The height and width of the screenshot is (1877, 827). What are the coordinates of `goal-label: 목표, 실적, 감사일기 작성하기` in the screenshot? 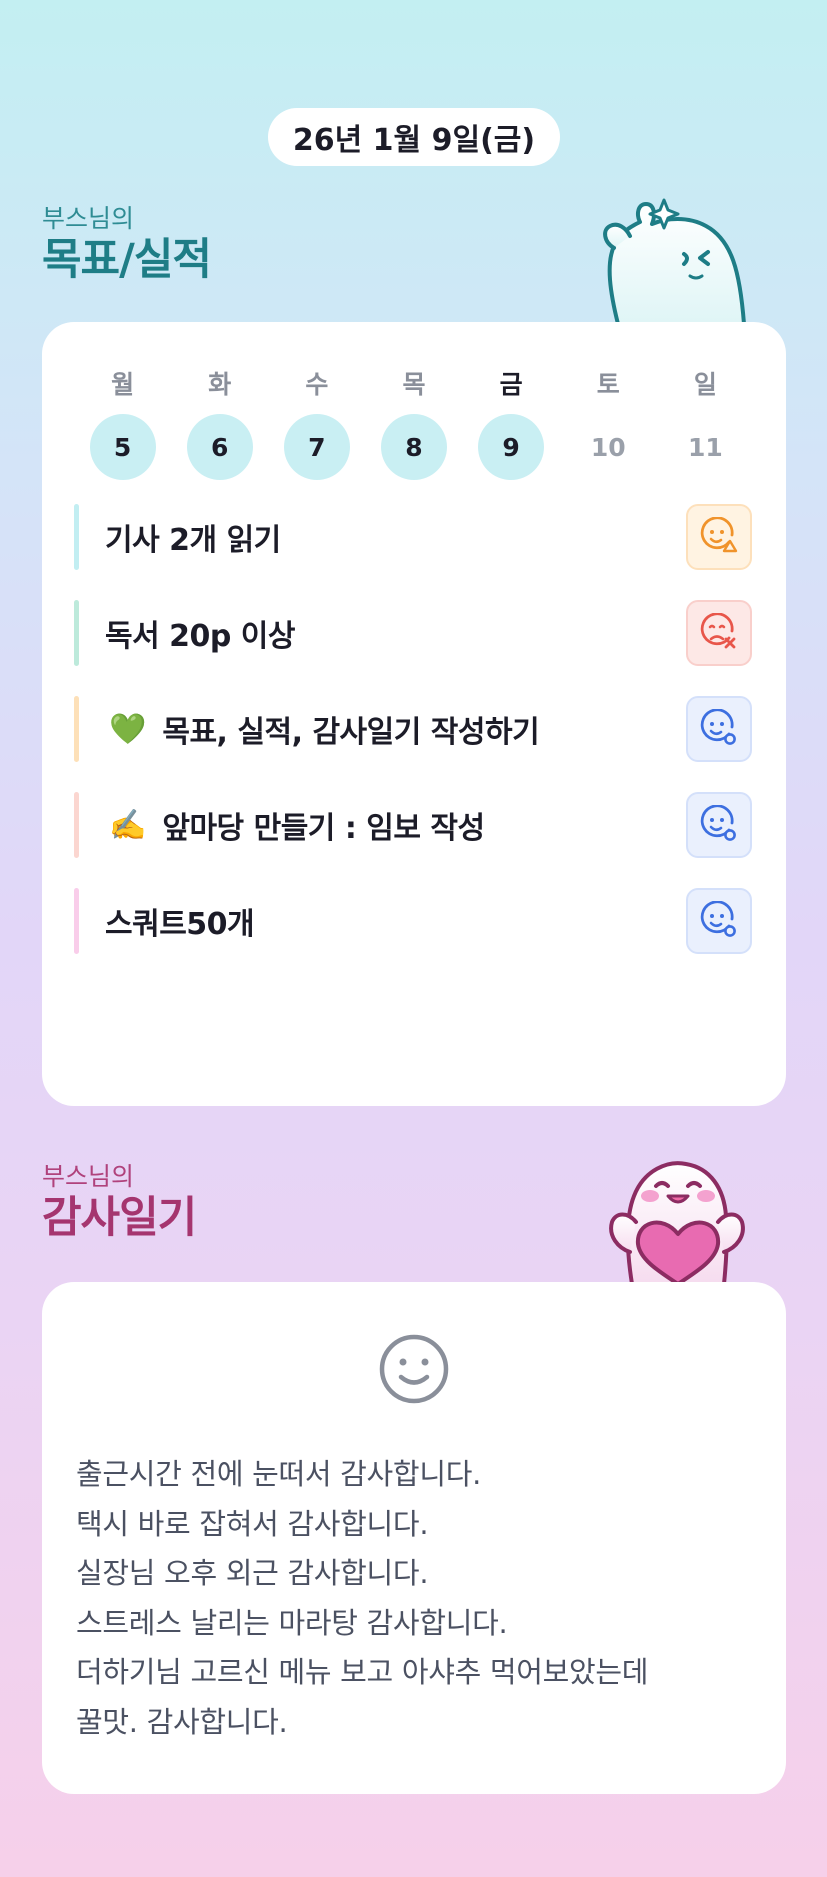 It's located at (351, 732).